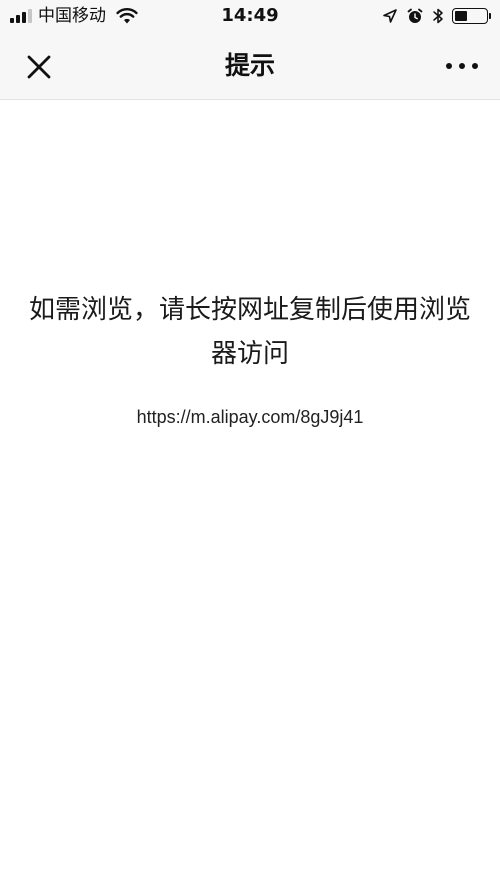 This screenshot has width=500, height=888. What do you see at coordinates (250, 417) in the screenshot?
I see `url-text: https://m.alipay.com/8gJ9j41` at bounding box center [250, 417].